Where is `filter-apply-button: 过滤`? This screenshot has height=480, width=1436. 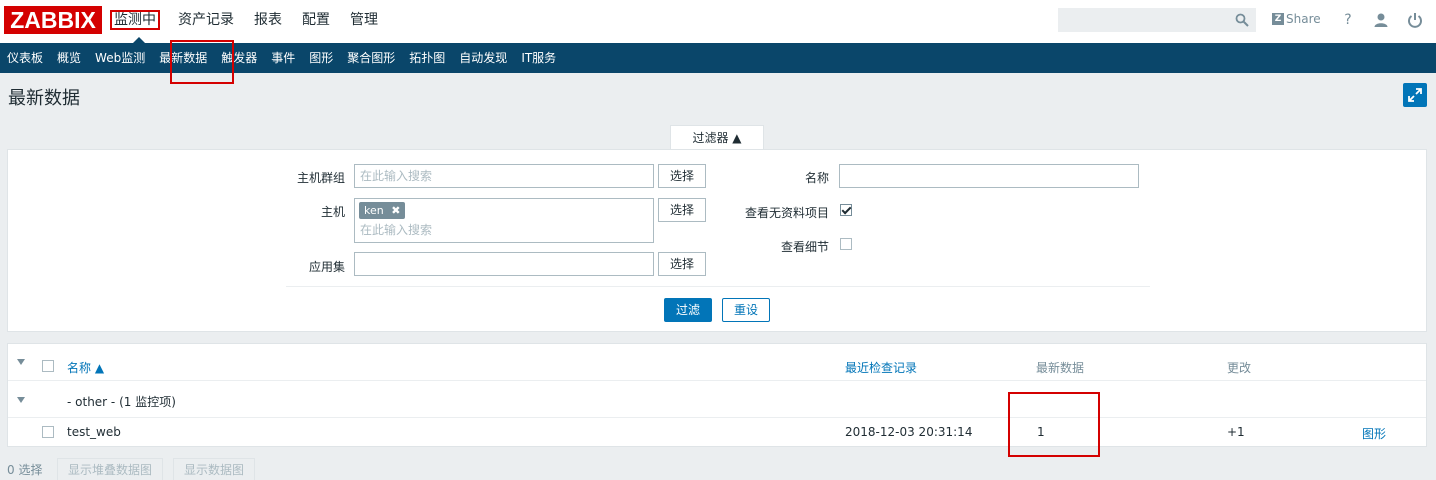
filter-apply-button: 过滤 is located at coordinates (688, 310).